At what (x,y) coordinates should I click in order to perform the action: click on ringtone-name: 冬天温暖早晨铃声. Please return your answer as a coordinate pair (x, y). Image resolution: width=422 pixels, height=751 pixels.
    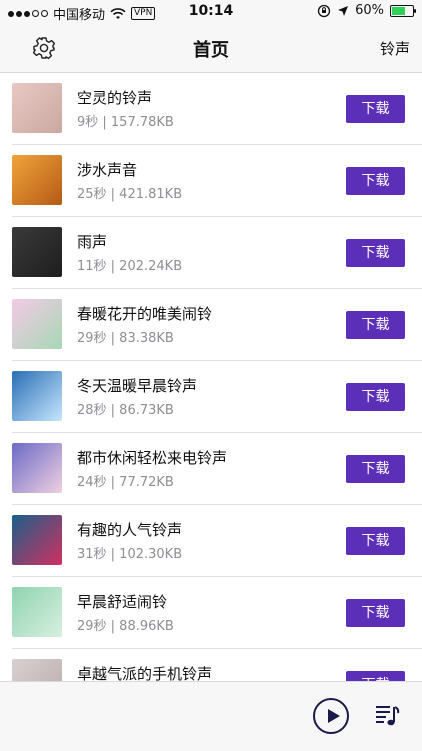
    Looking at the image, I should click on (137, 386).